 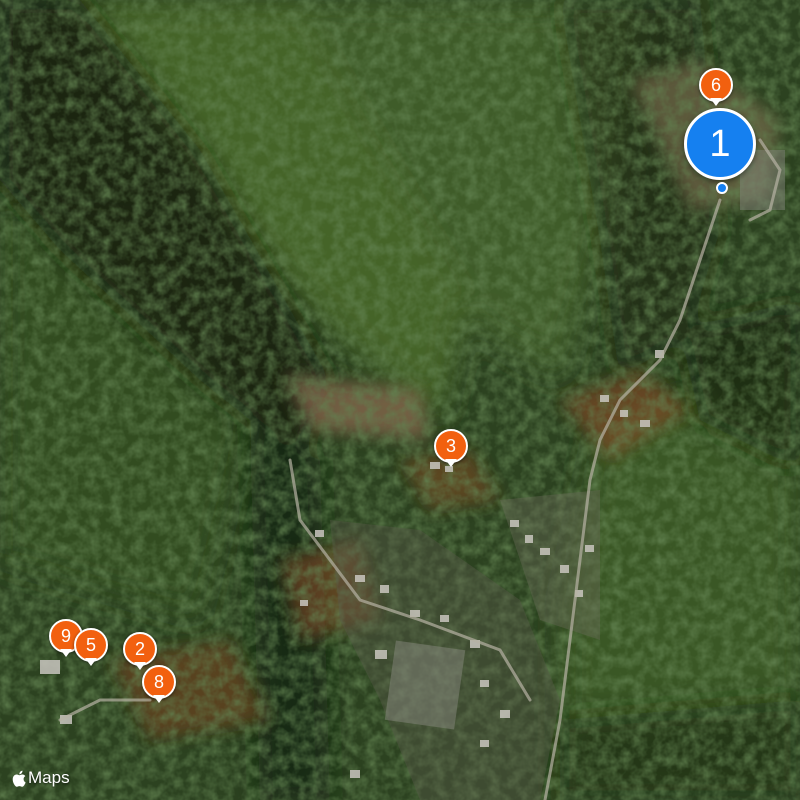 I want to click on pin-3-label: 3, so click(x=451, y=446).